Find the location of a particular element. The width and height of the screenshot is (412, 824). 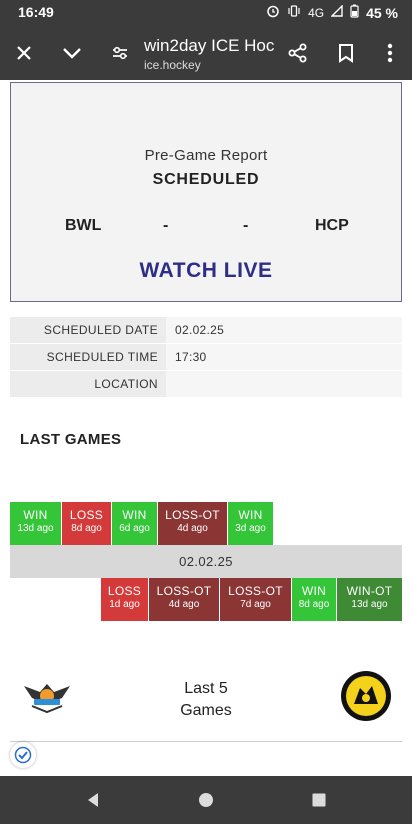

last5-label: Last 5 Games is located at coordinates (206, 700).